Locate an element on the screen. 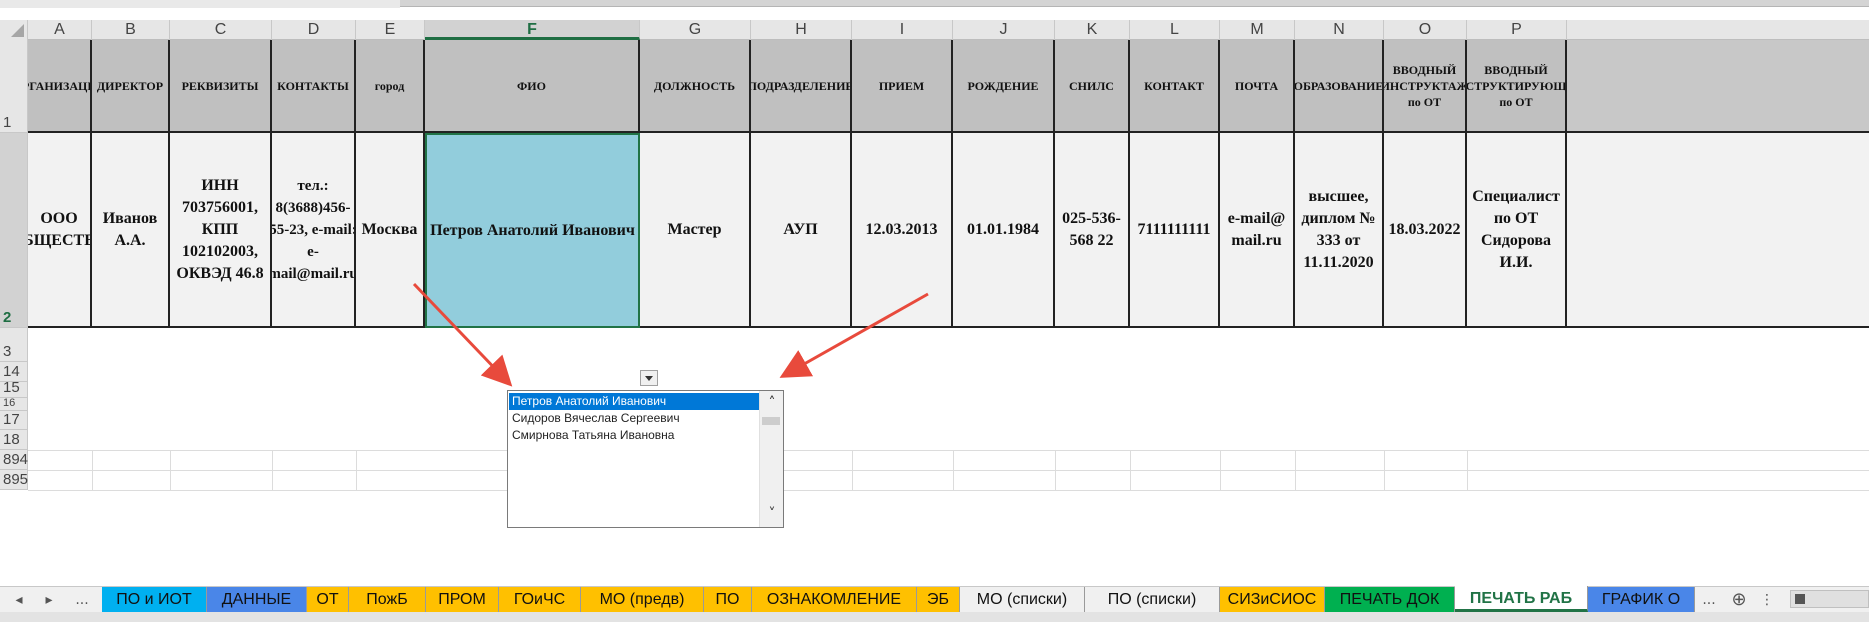  cell-g1: ДОЛЖНОСТЬ is located at coordinates (695, 86).